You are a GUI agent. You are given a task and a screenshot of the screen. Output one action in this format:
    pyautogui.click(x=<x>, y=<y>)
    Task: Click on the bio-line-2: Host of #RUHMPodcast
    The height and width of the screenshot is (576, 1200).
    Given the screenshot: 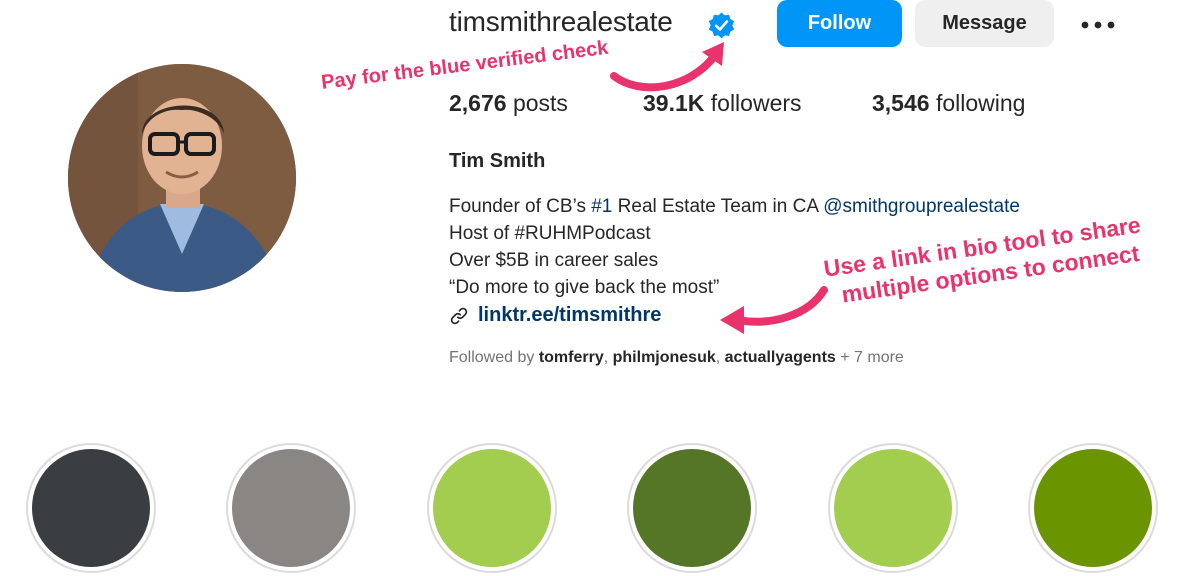 What is the action you would take?
    pyautogui.click(x=550, y=233)
    